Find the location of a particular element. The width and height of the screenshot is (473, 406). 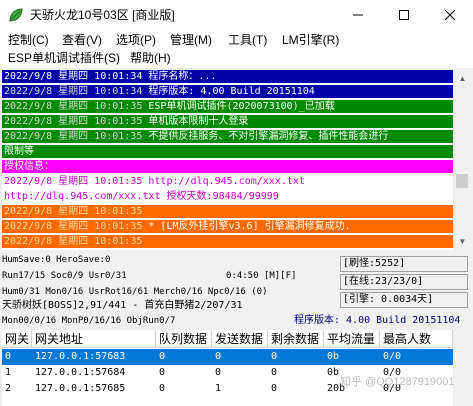

column-header-address: 网关地址 is located at coordinates (94, 339).